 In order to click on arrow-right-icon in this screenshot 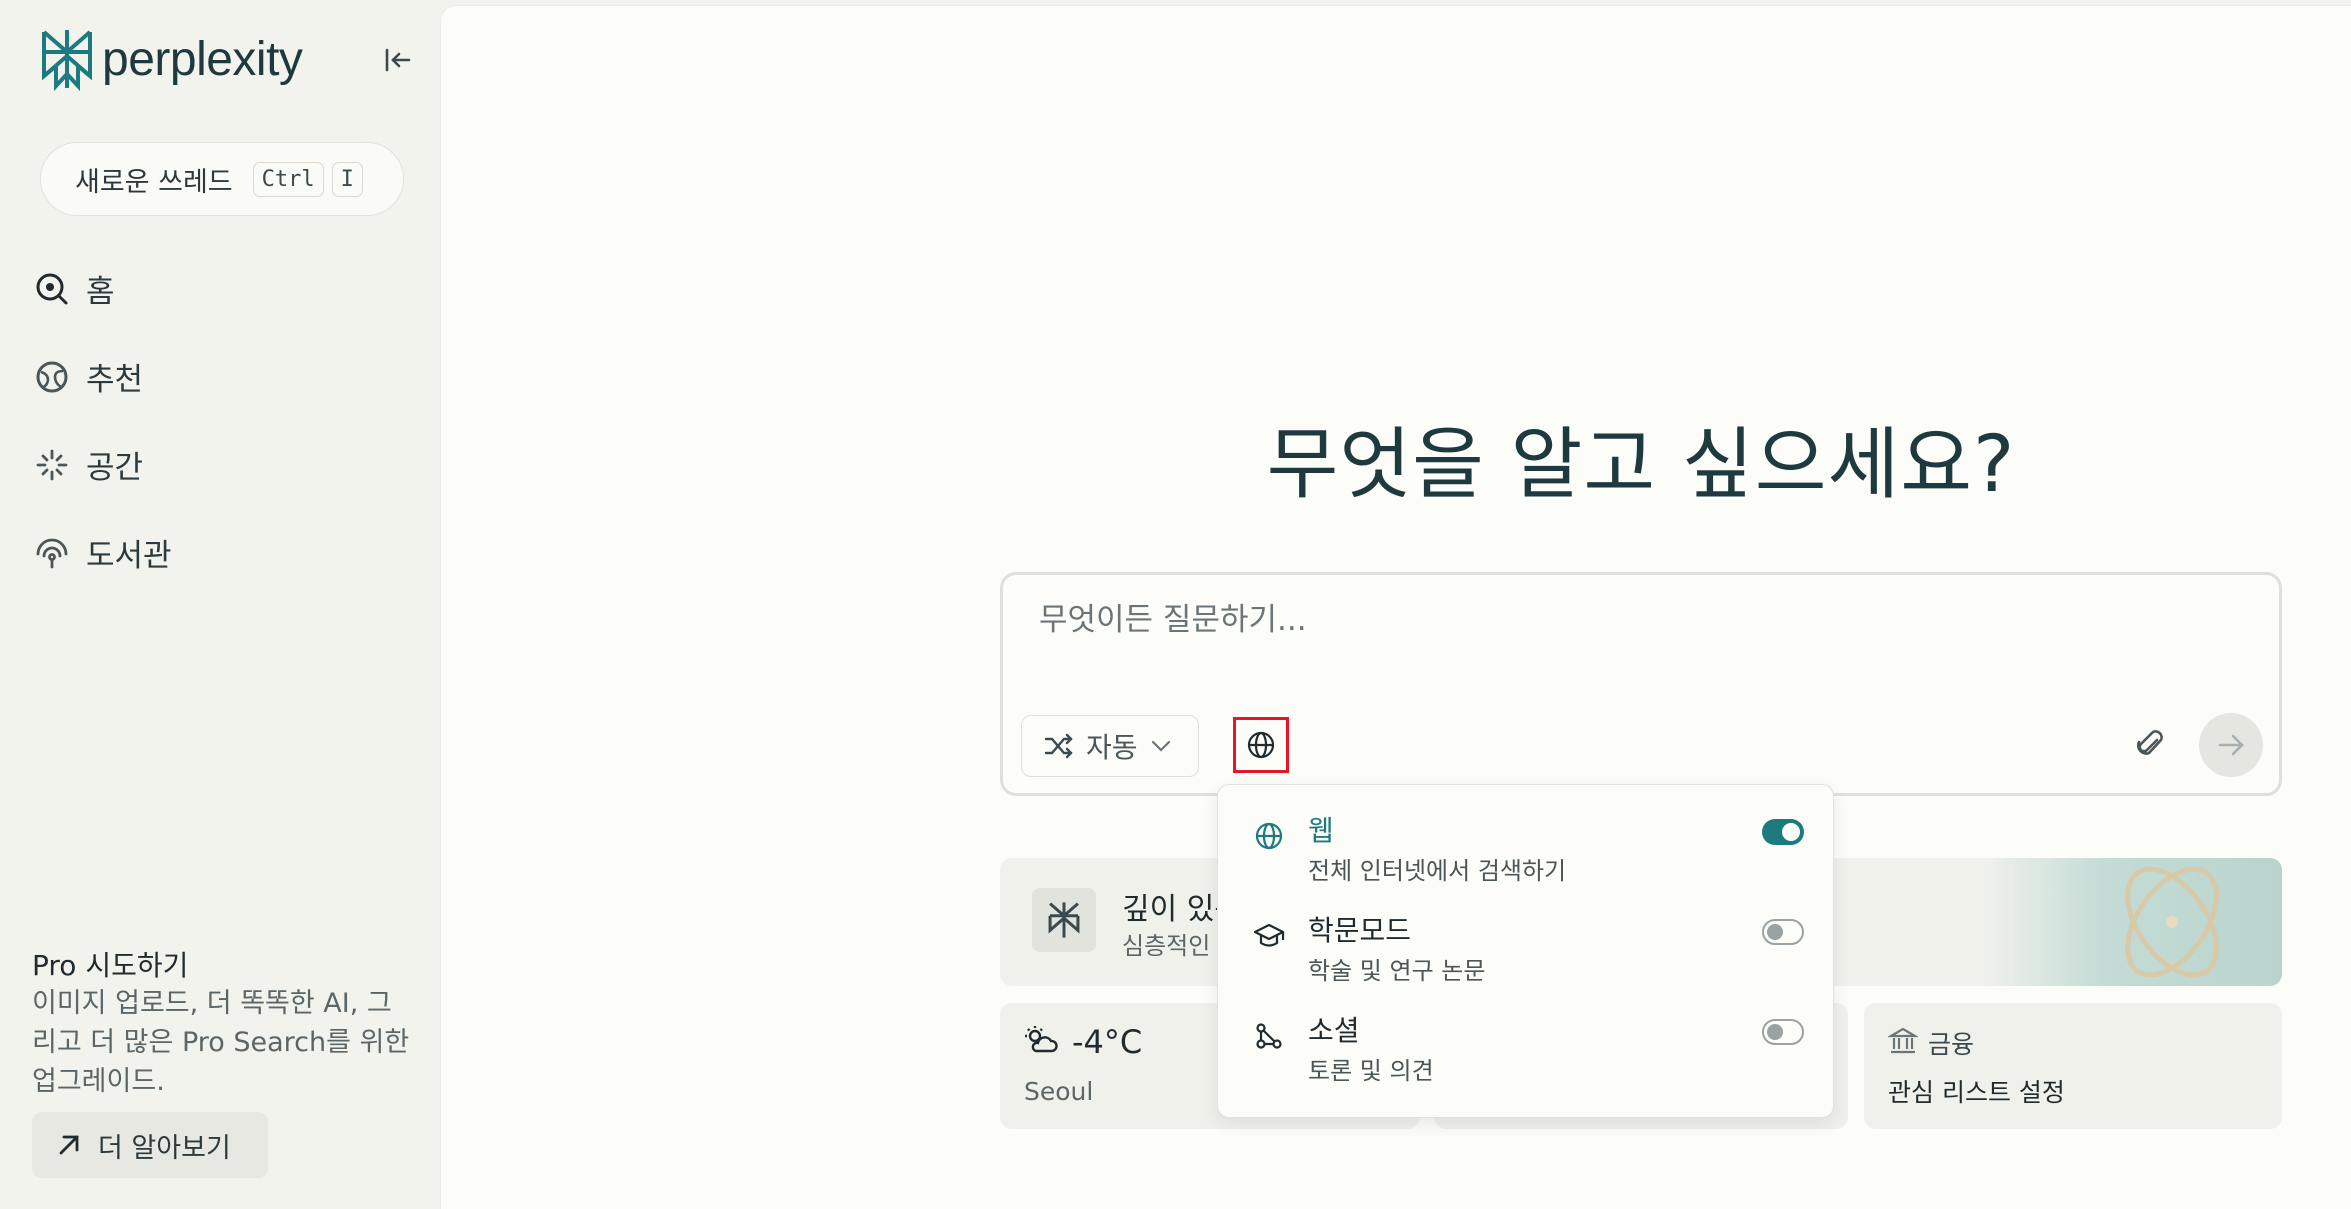, I will do `click(2231, 745)`.